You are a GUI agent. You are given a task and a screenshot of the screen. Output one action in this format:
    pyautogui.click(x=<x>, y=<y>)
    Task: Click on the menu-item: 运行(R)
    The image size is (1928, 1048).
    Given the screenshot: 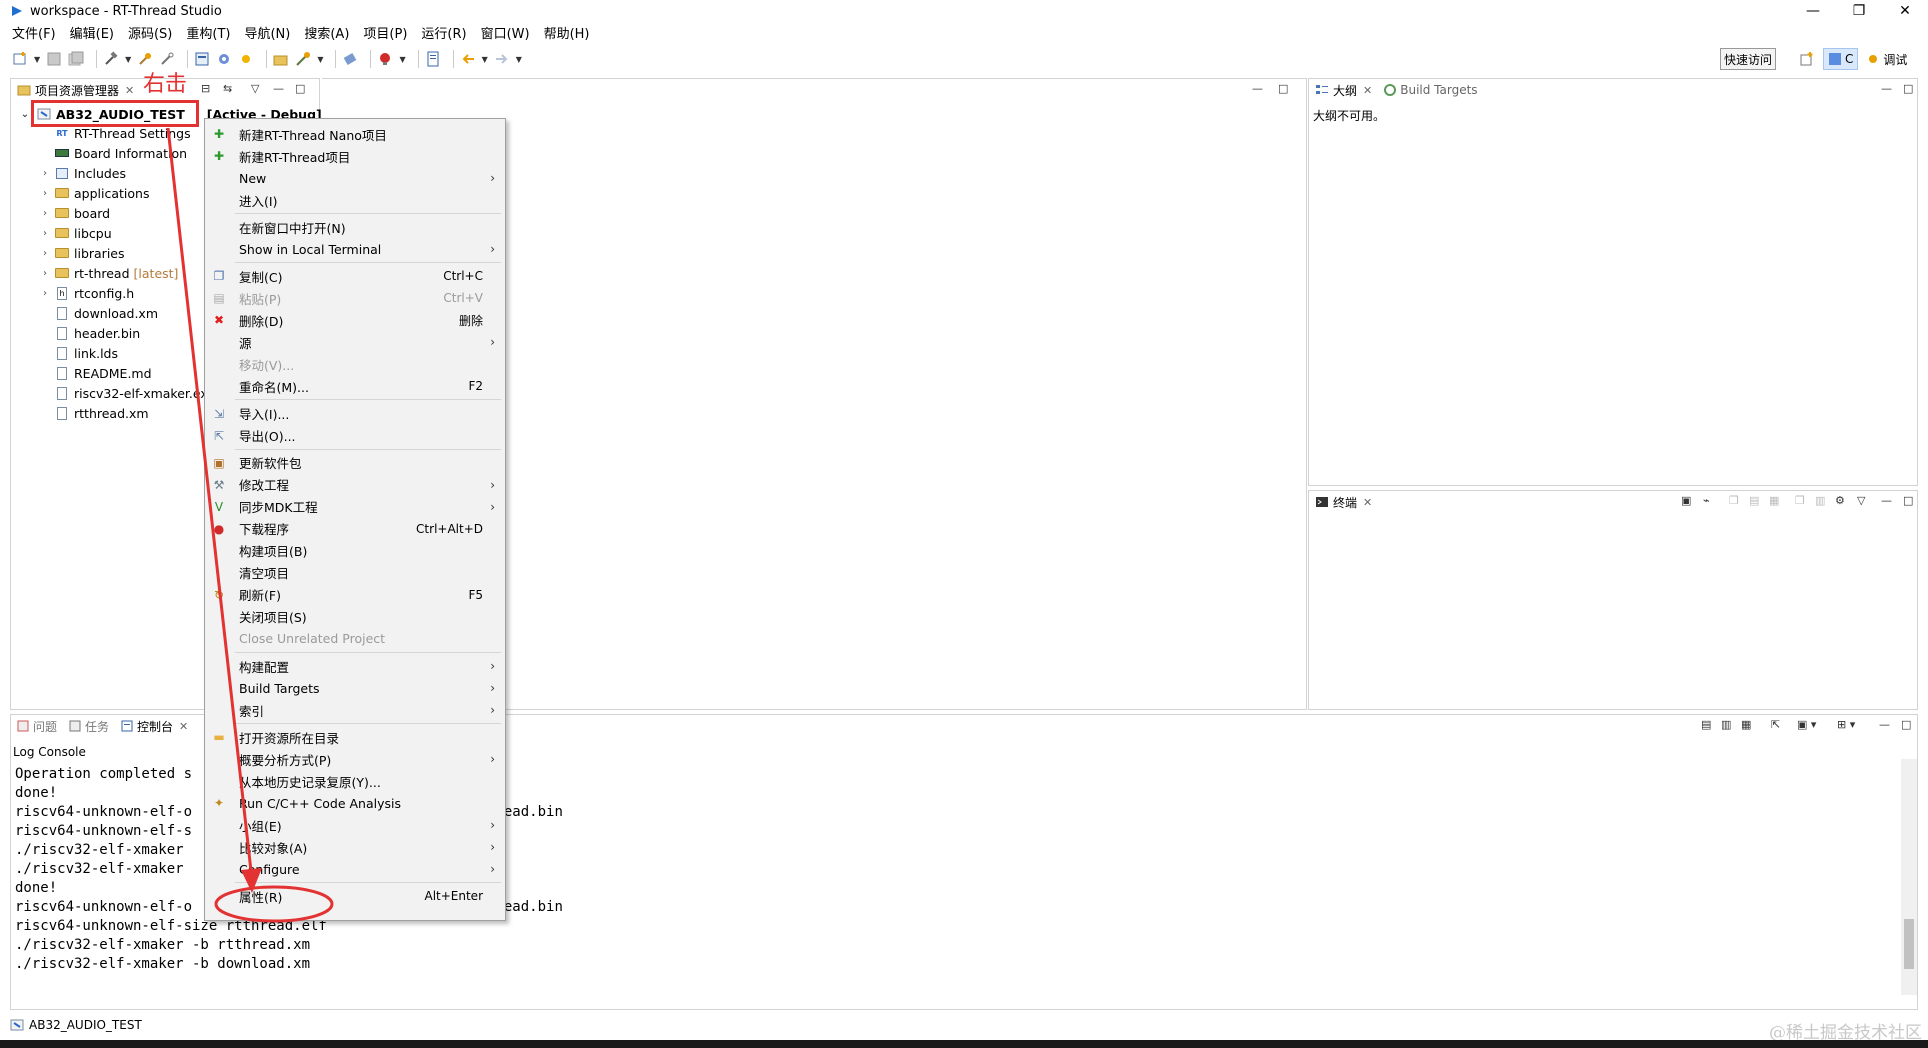 What is the action you would take?
    pyautogui.click(x=443, y=32)
    